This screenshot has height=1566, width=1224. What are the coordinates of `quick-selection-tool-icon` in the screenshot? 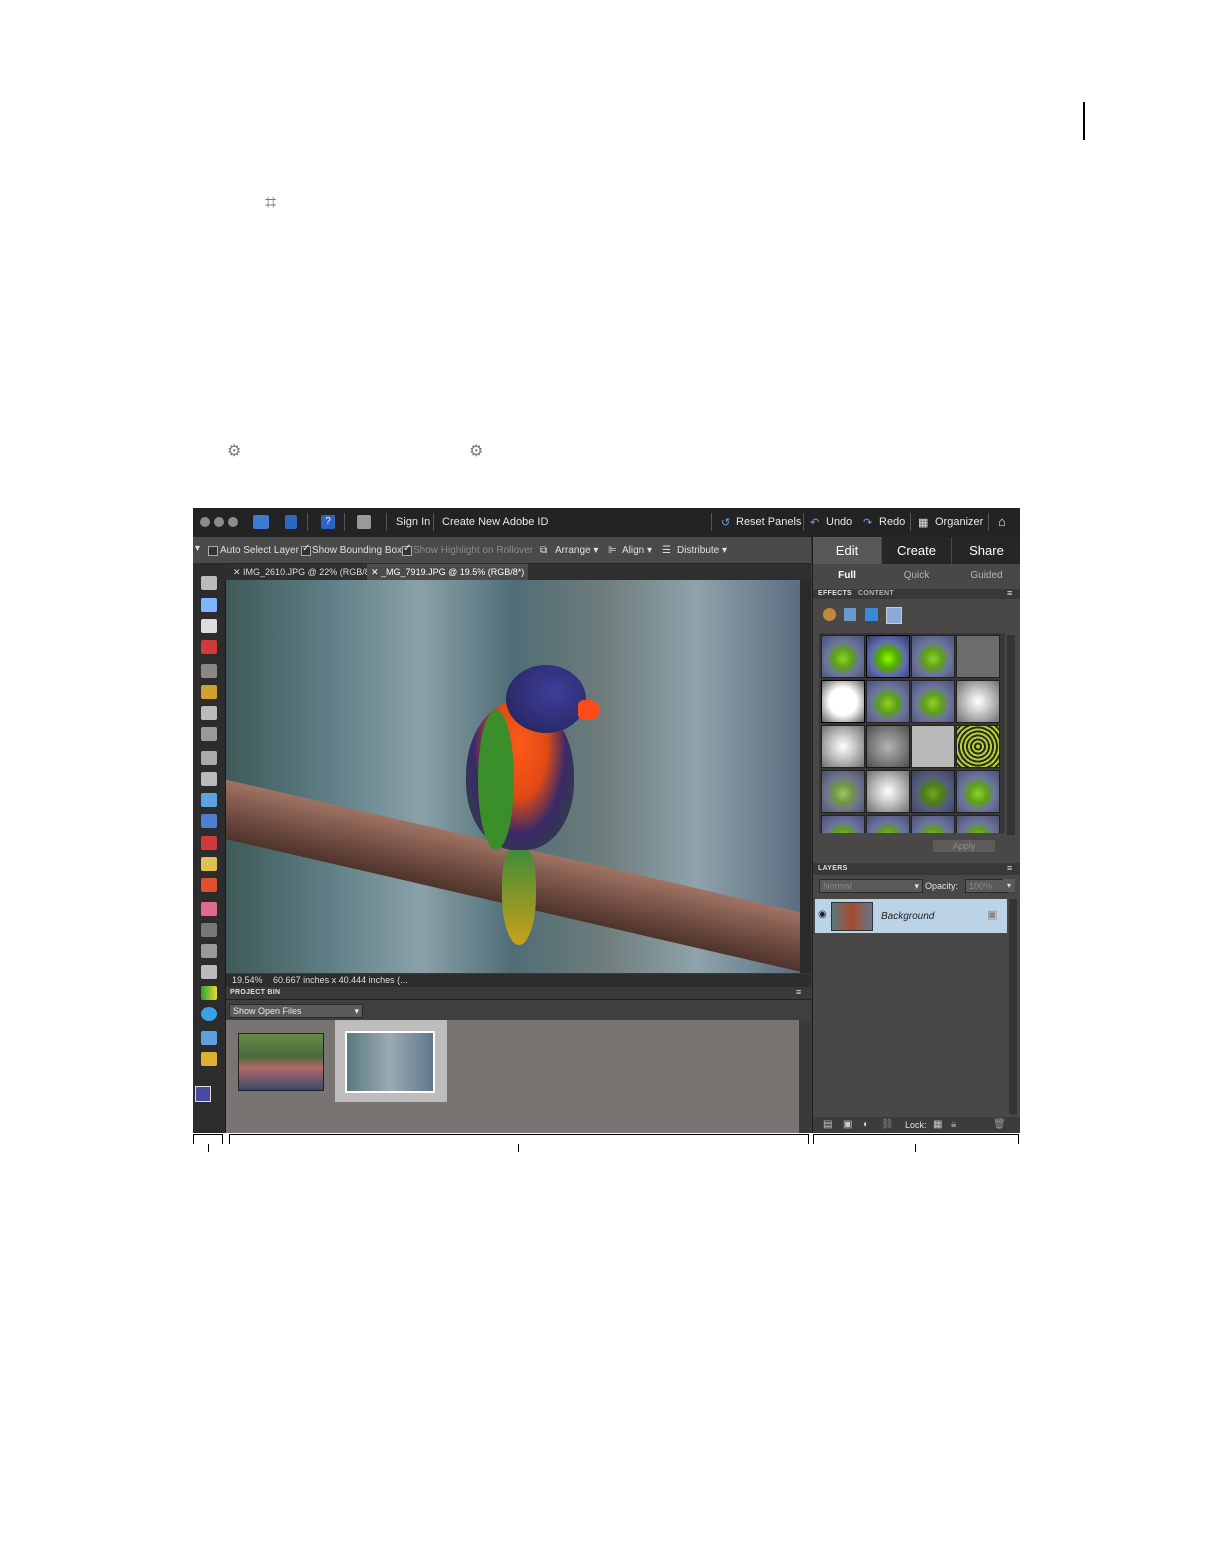 It's located at (209, 734).